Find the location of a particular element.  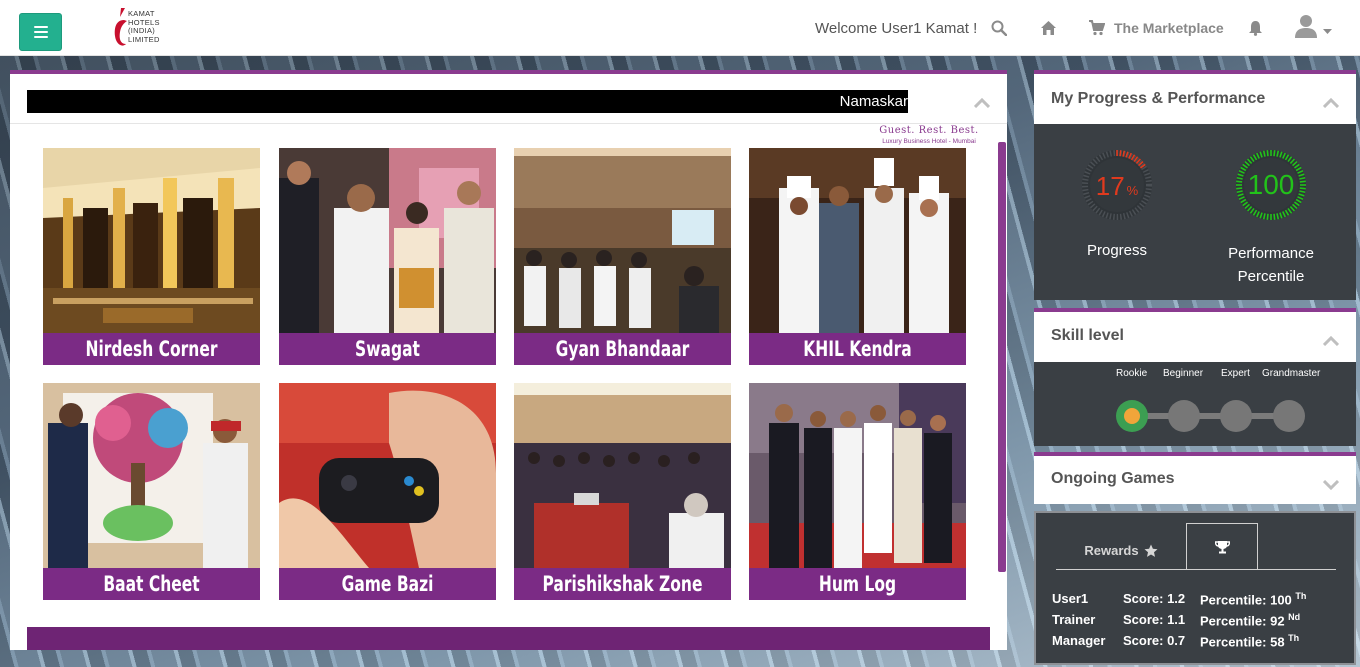

skill-card-body: Rookie Beginner Expert Grandmaster is located at coordinates (1195, 404).